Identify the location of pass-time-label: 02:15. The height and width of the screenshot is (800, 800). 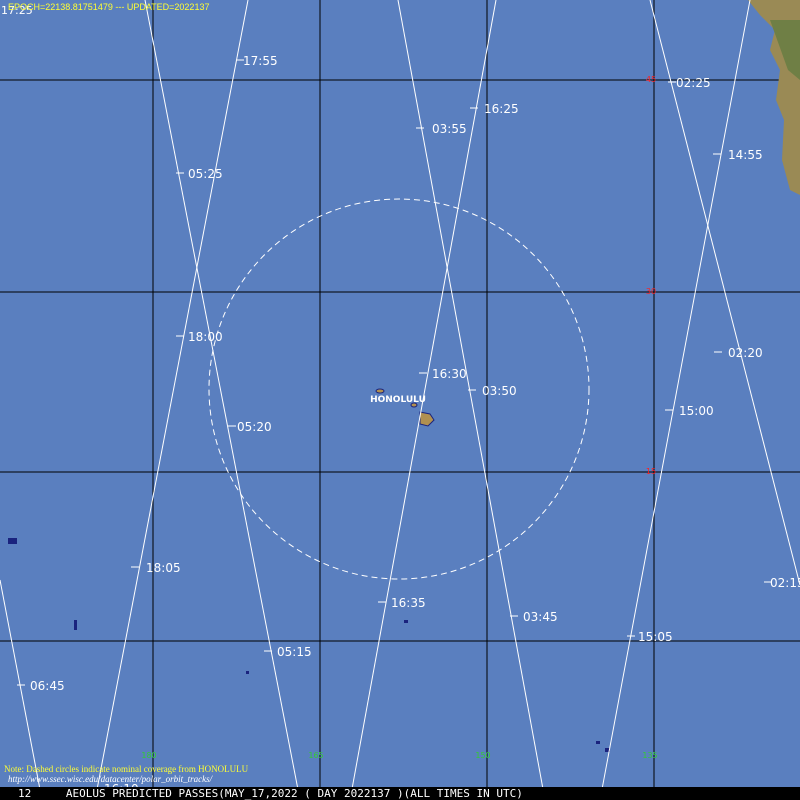
(785, 583).